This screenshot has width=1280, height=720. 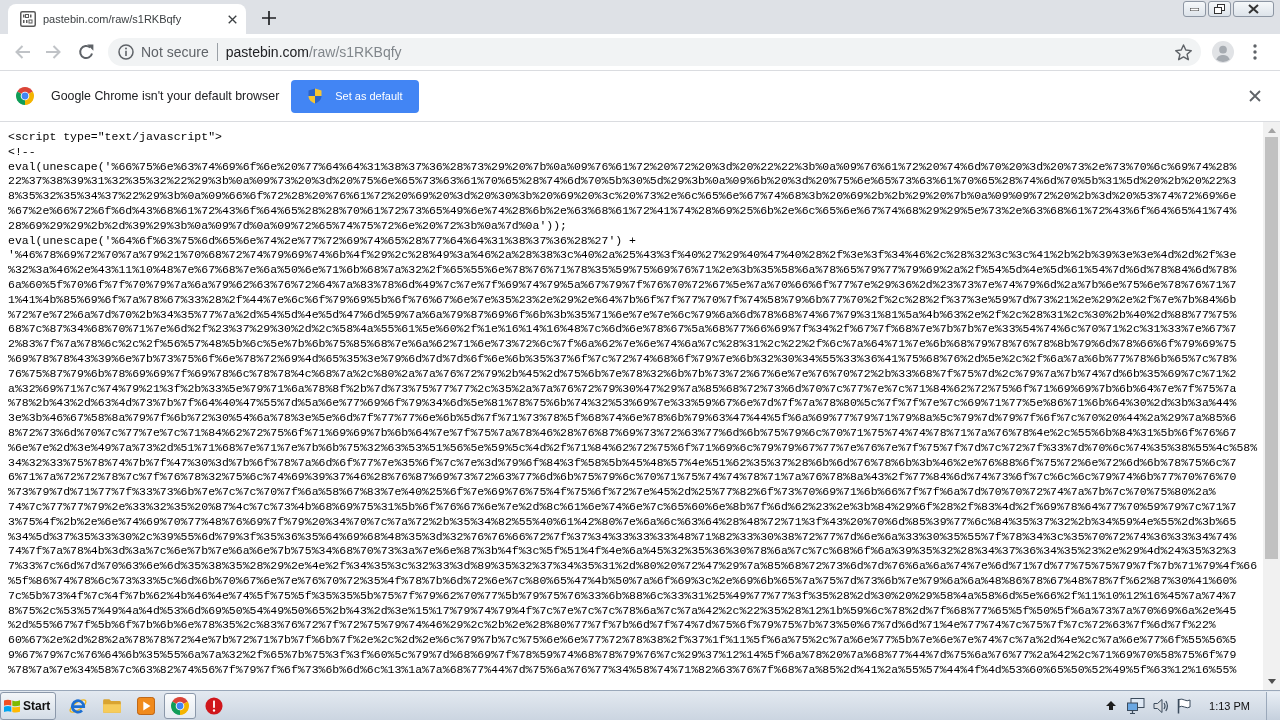 What do you see at coordinates (622, 211) in the screenshot?
I see `code-line: %67%2e%66%72%6f%6d%43%68%61%72%43%6f%64%65%28%28%70%61%72%73%65%49%6e%74%28%6b%2e%63%68%61%72%41%74%28%69%25%6b%2e%6c%65%6e%67%74%68%29%29%5e%73%2e%63%68%61%72%43%6f%64%65%41%74%` at bounding box center [622, 211].